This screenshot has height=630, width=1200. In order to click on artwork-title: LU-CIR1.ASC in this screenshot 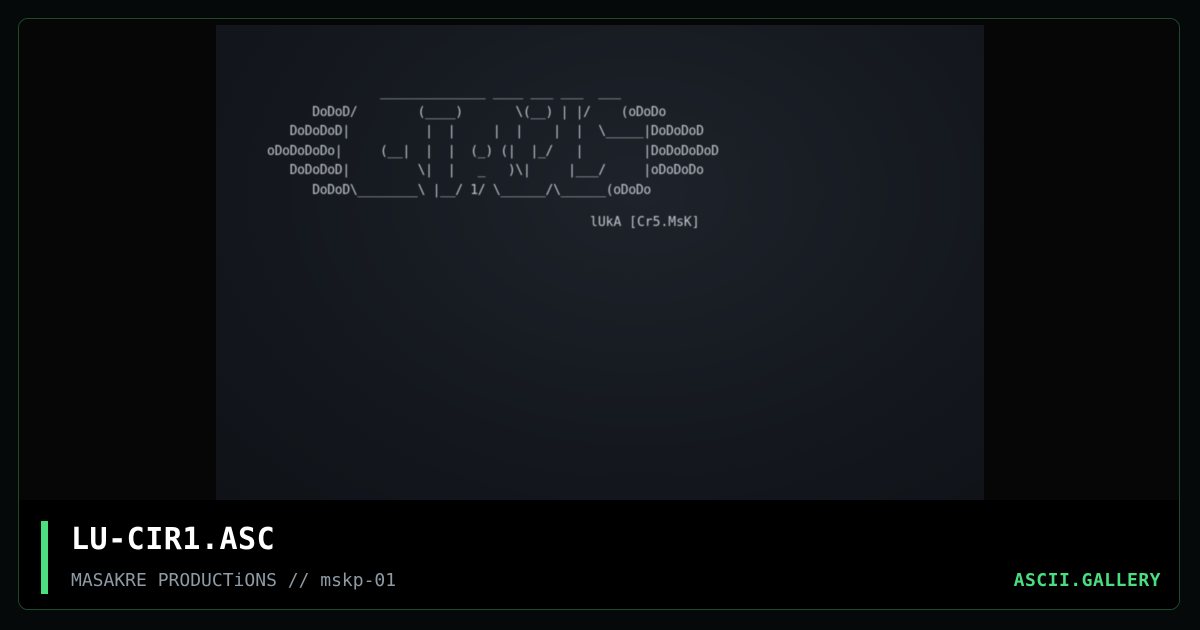, I will do `click(173, 539)`.